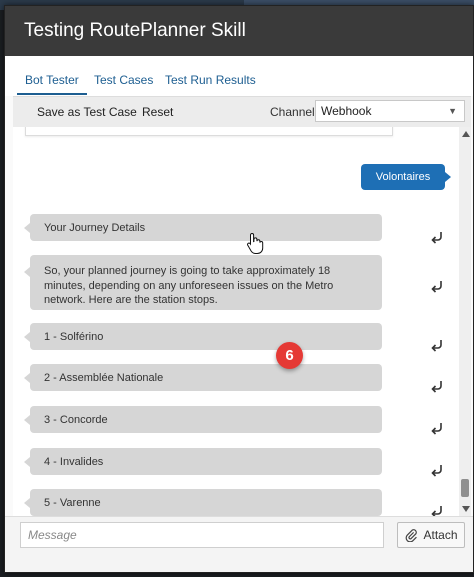 The height and width of the screenshot is (577, 474). Describe the element at coordinates (292, 112) in the screenshot. I see `channel-label: Channel` at that location.